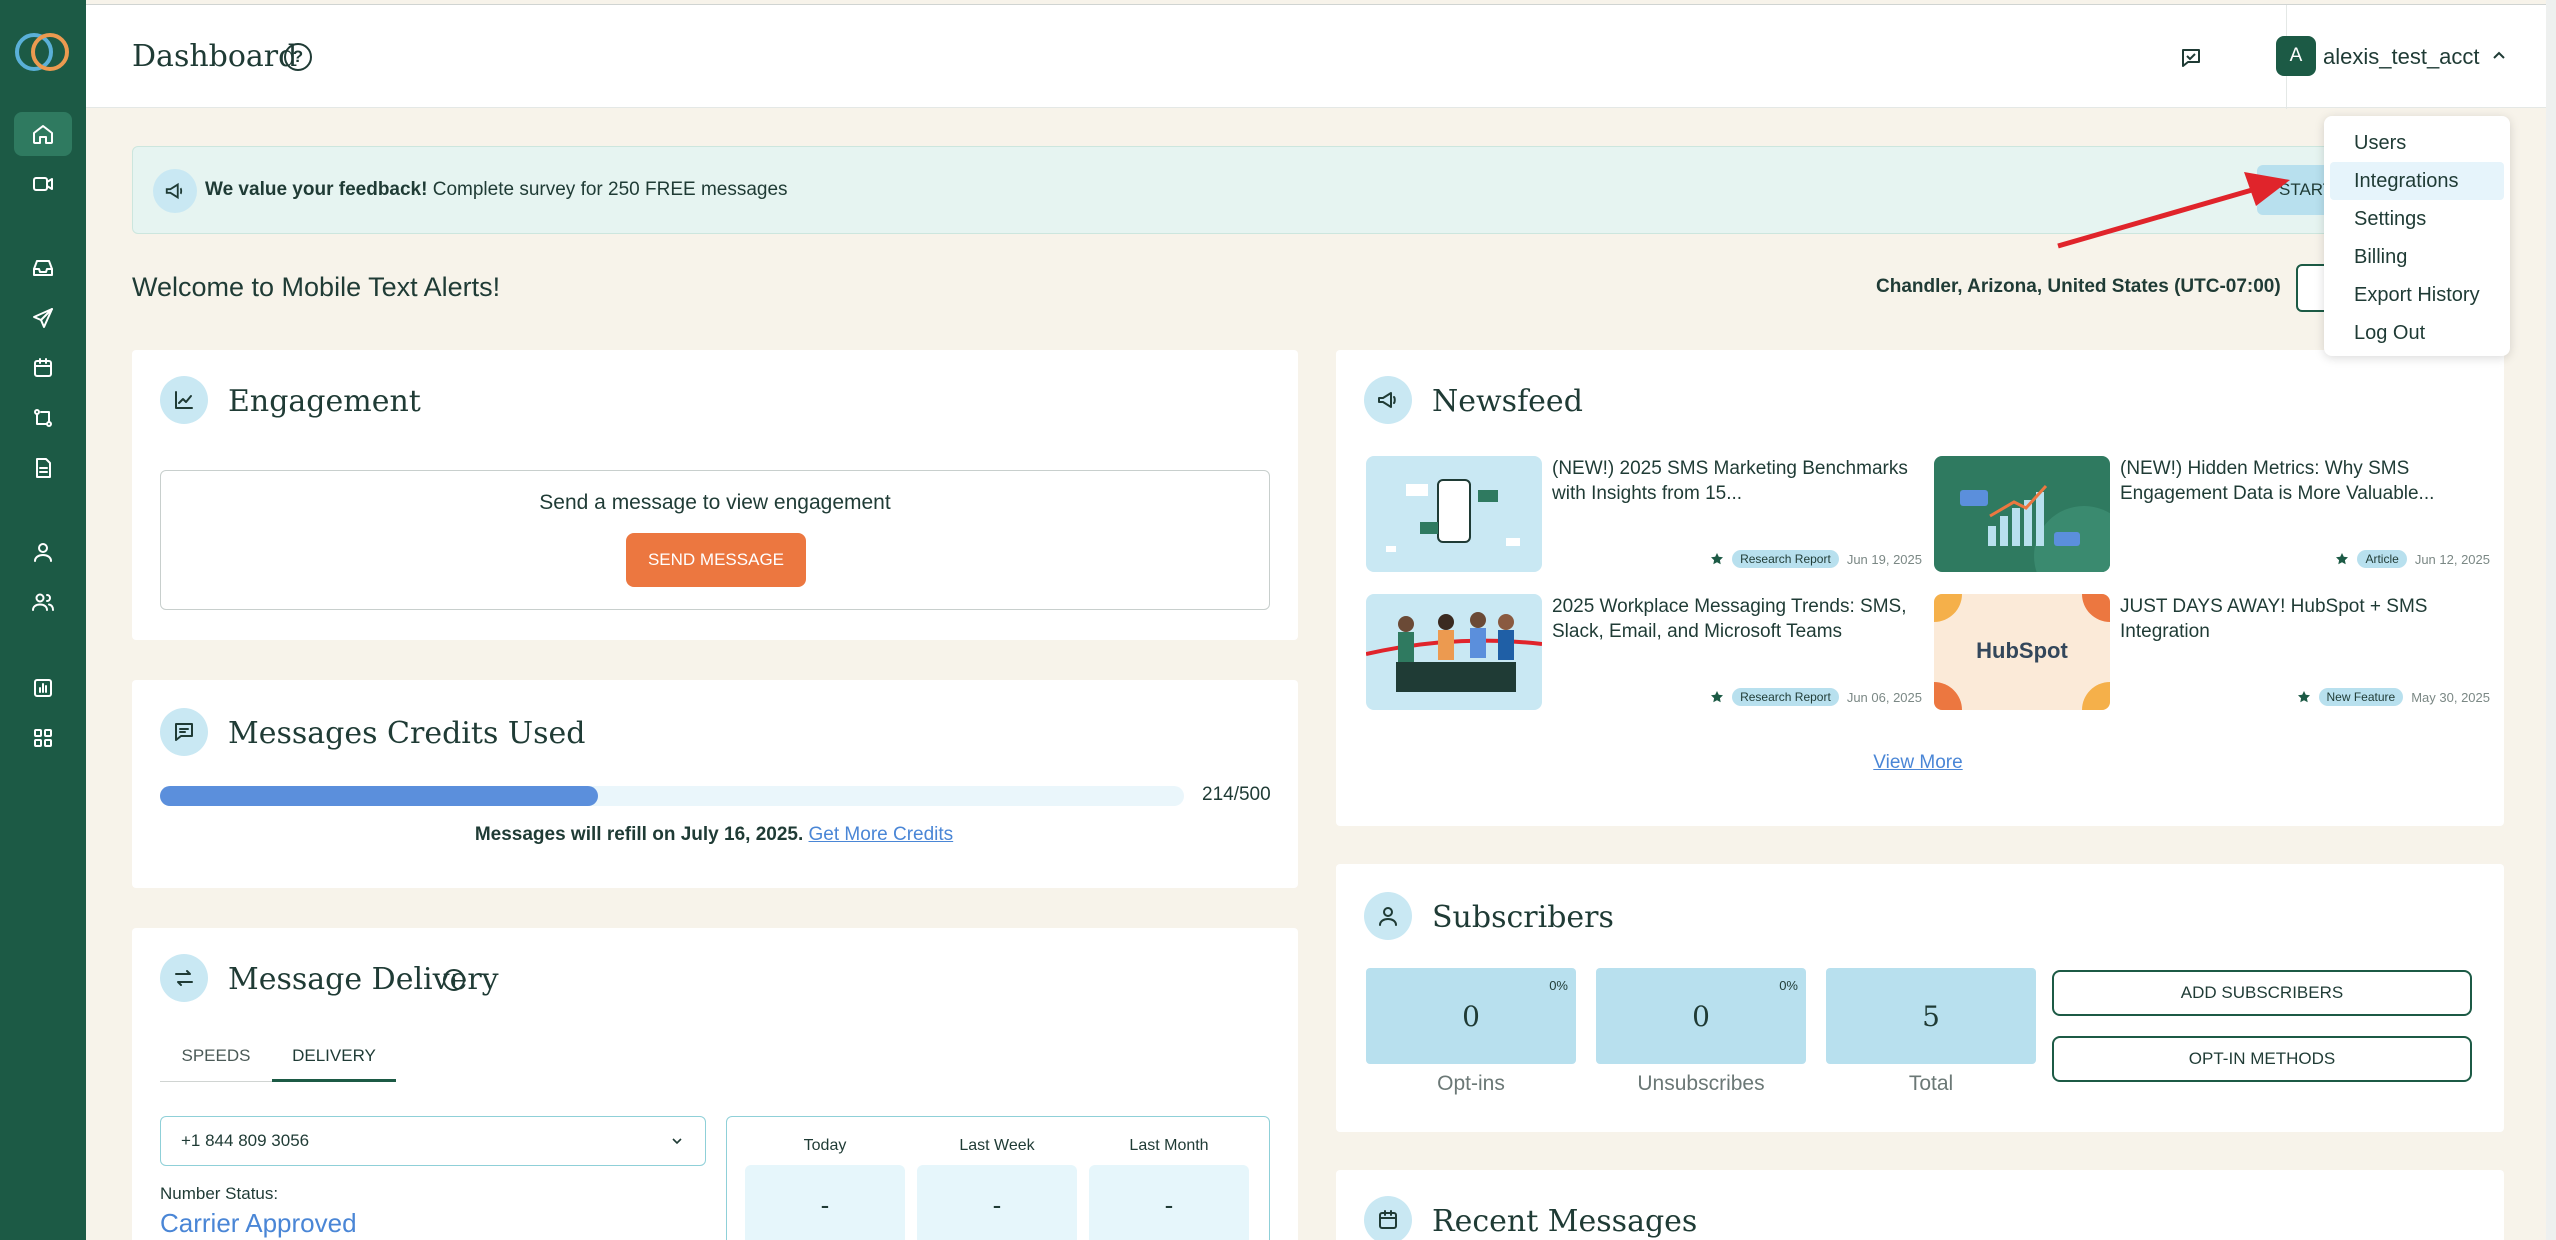 Image resolution: width=2556 pixels, height=1240 pixels. I want to click on number-status-value: Carrier Approved, so click(258, 1223).